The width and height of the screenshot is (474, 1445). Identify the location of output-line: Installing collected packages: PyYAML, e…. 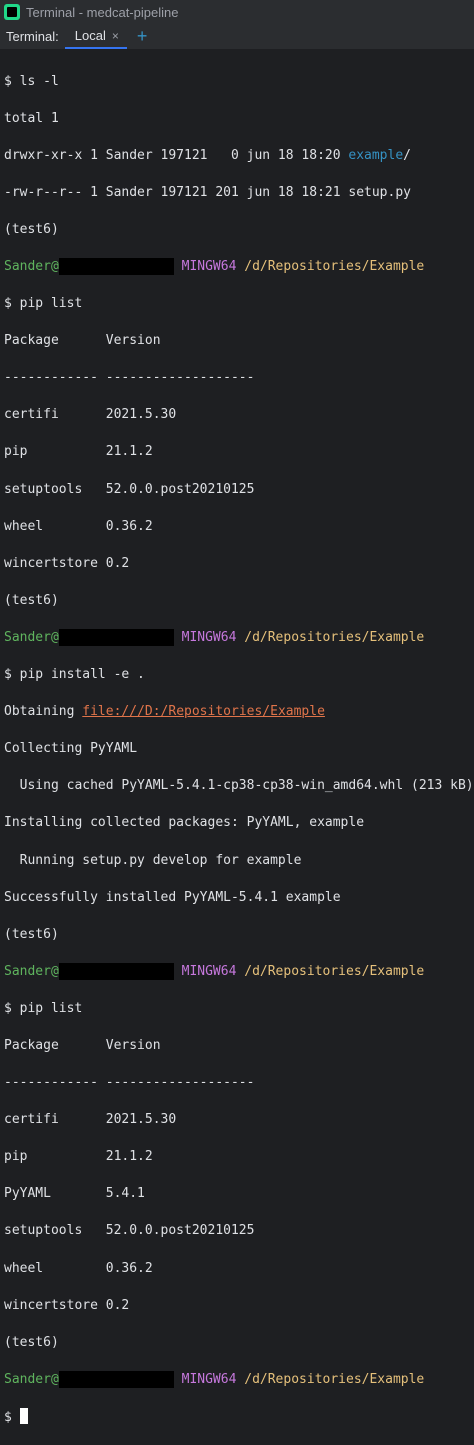
(184, 823).